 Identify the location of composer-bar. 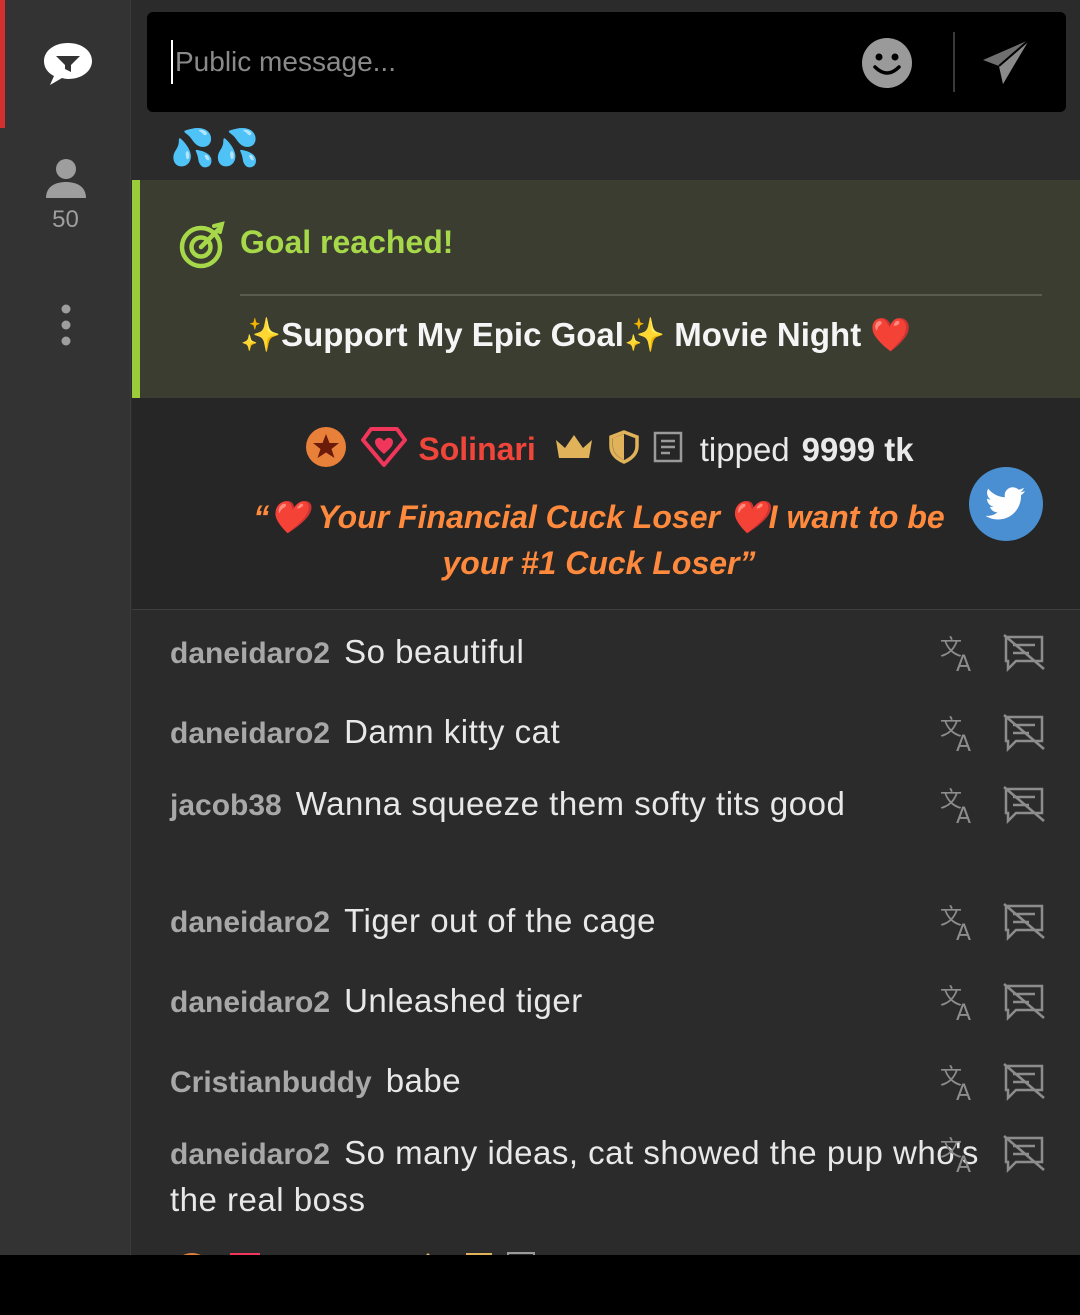
(605, 64).